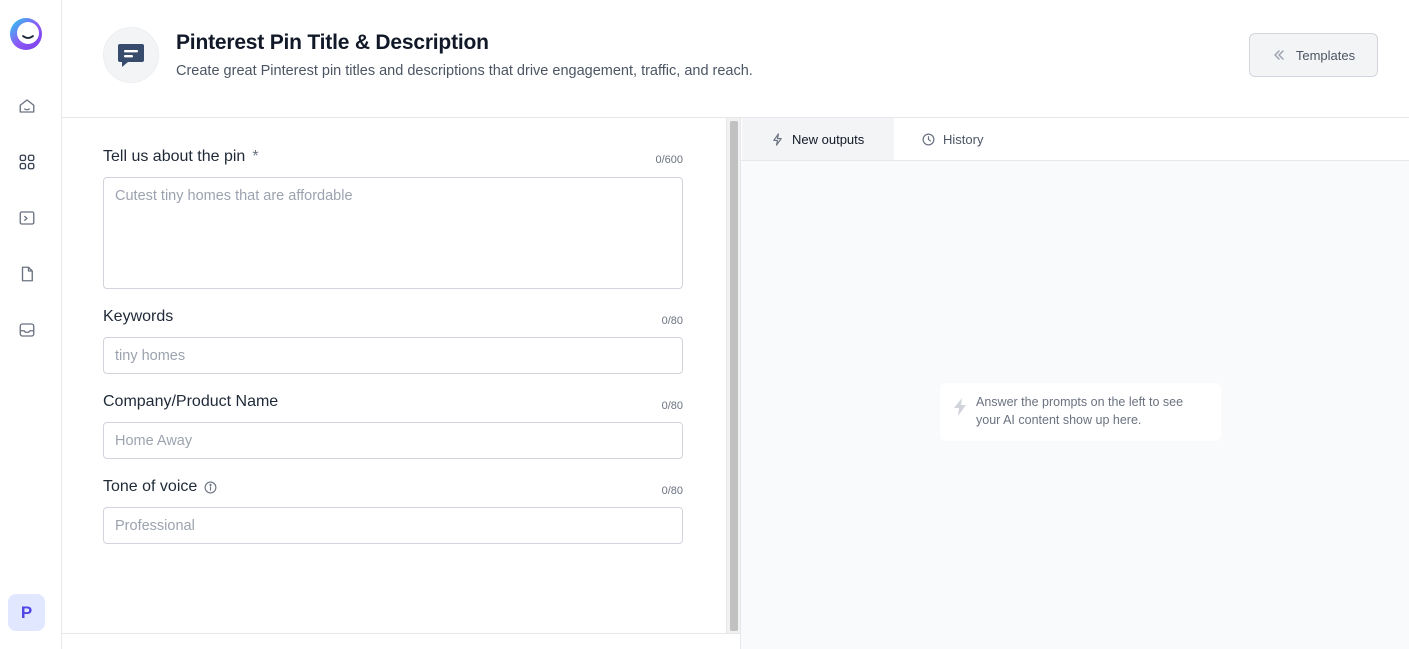 The width and height of the screenshot is (1409, 649). What do you see at coordinates (672, 491) in the screenshot?
I see `tone-counter: 0/80` at bounding box center [672, 491].